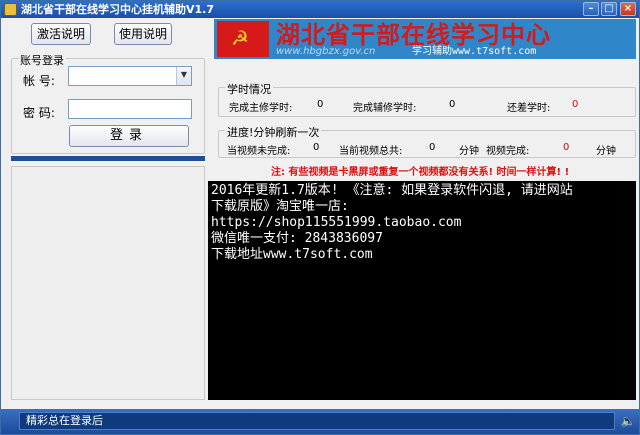 Image resolution: width=640 pixels, height=435 pixels. Describe the element at coordinates (249, 89) in the screenshot. I see `study-group-title: 学时情况` at that location.